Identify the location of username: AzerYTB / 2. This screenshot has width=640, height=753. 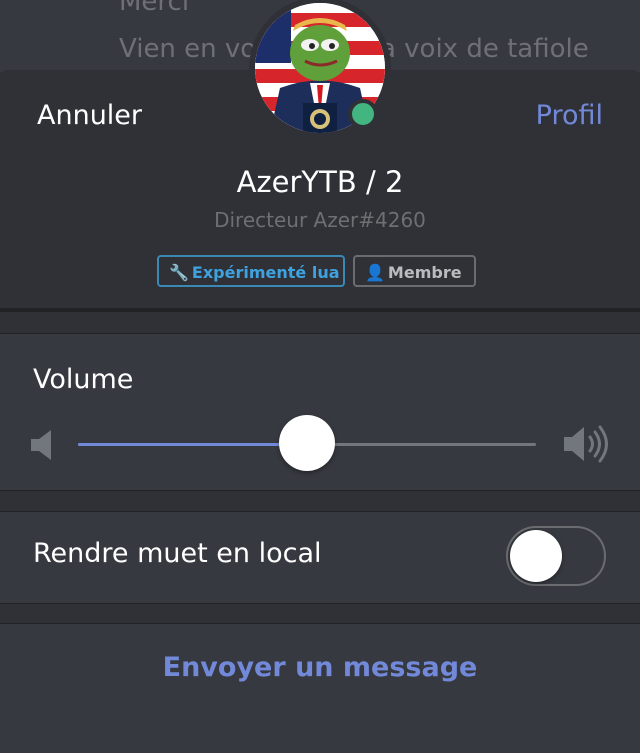
(320, 182).